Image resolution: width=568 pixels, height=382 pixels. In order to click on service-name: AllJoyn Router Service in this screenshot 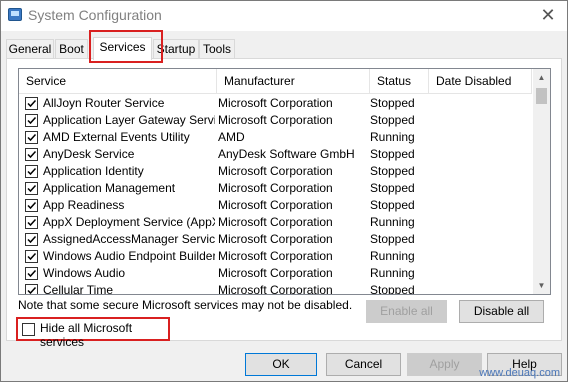, I will do `click(104, 103)`.